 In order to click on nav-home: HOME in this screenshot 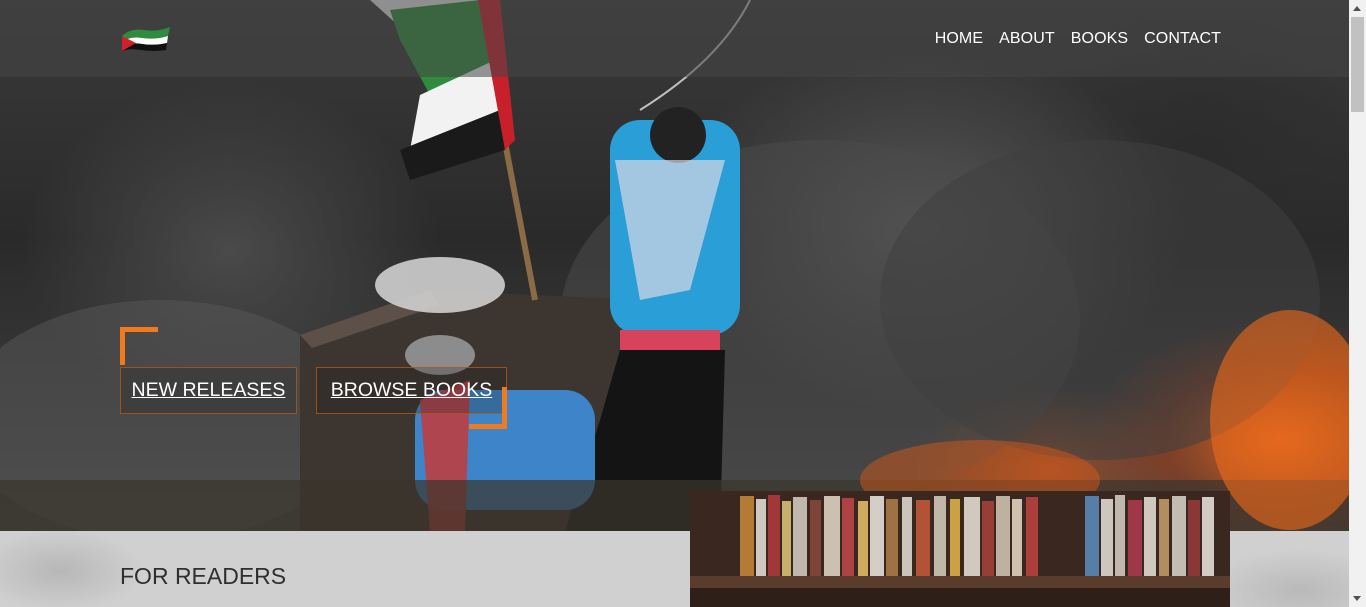, I will do `click(959, 39)`.